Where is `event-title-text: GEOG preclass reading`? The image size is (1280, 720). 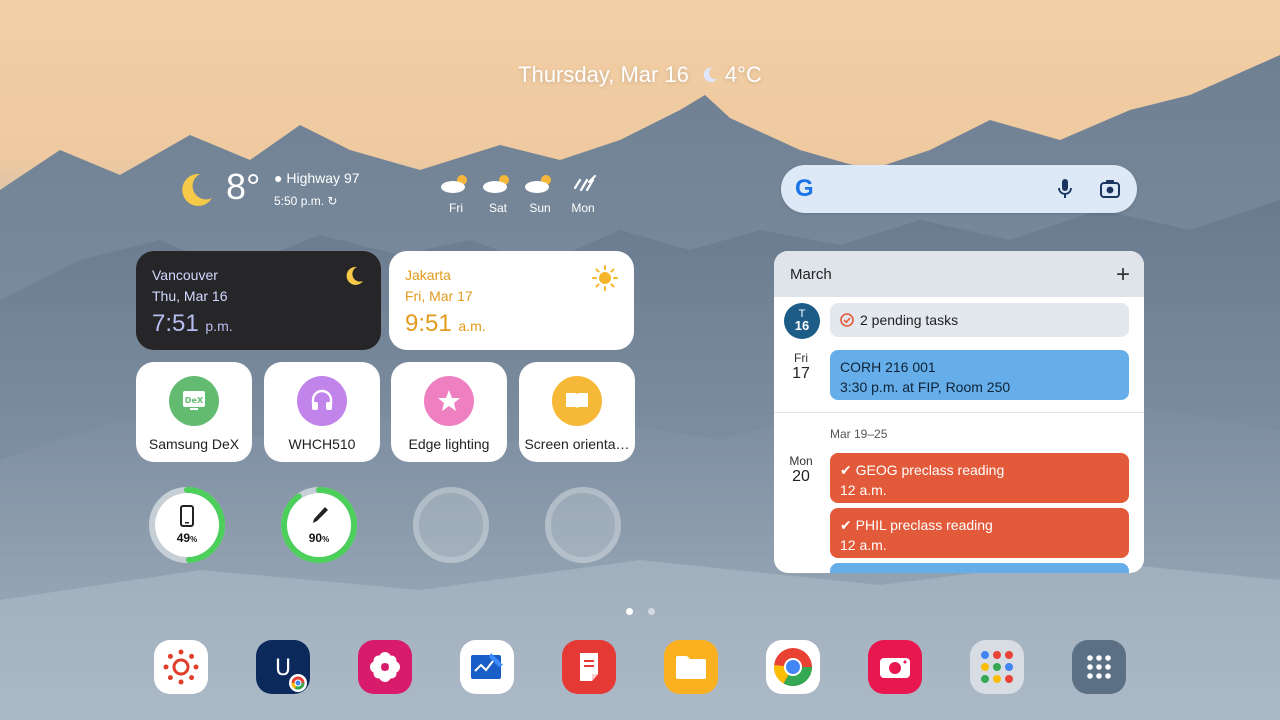
event-title-text: GEOG preclass reading is located at coordinates (930, 470).